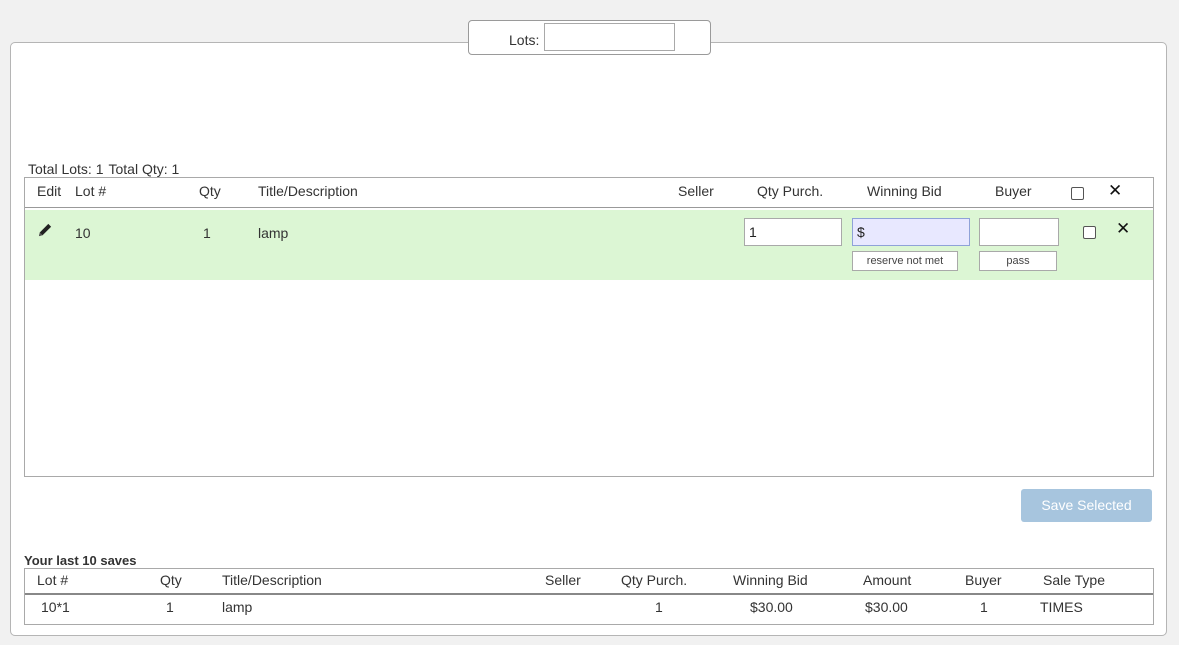  What do you see at coordinates (106, 169) in the screenshot?
I see `totals-summary: Total Lots: 1 Total Qty: 1` at bounding box center [106, 169].